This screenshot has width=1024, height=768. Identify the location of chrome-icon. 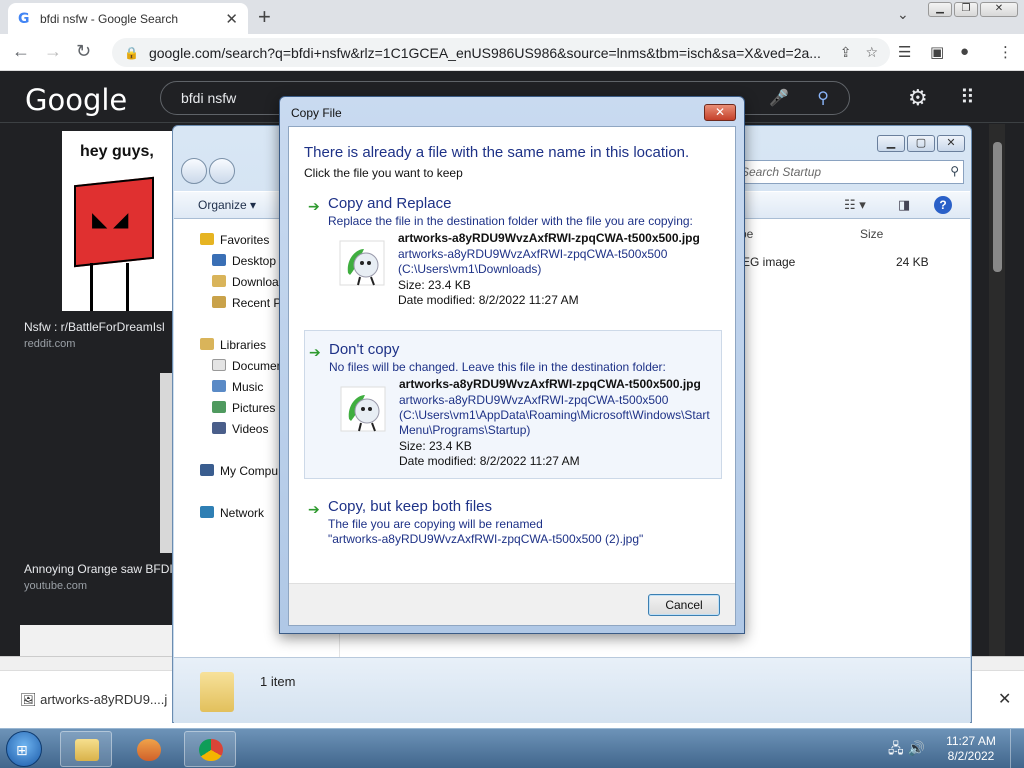
(211, 750).